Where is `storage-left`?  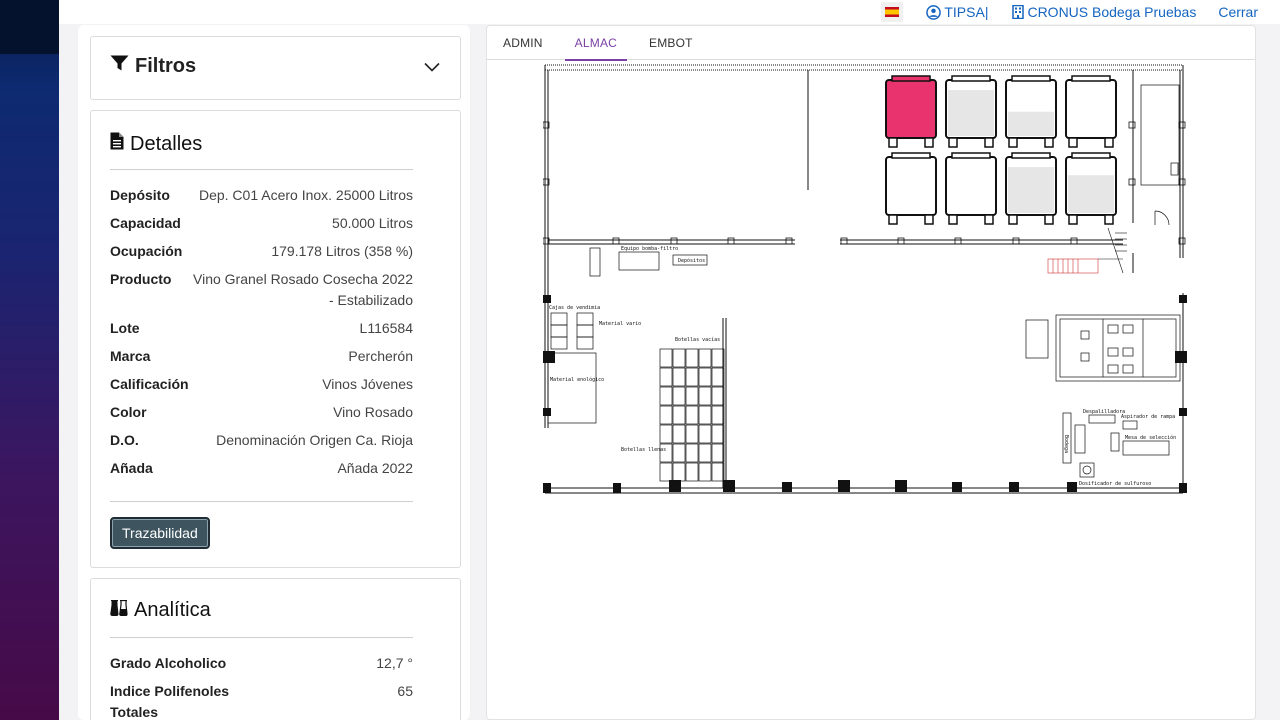 storage-left is located at coordinates (627, 335).